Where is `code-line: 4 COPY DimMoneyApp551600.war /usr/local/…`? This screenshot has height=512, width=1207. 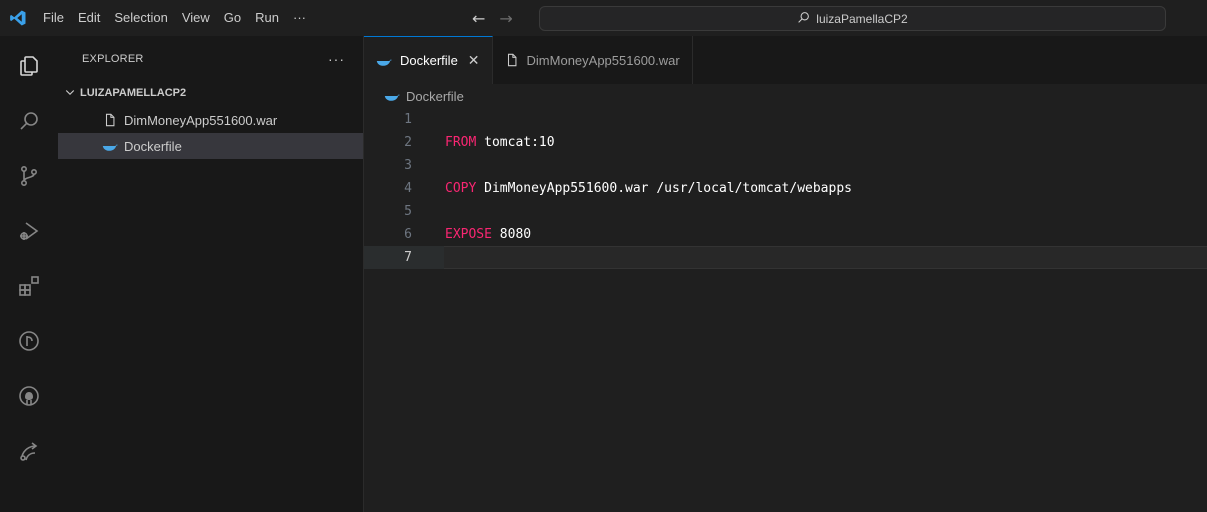
code-line: 4 COPY DimMoneyApp551600.war /usr/local/… is located at coordinates (785, 188).